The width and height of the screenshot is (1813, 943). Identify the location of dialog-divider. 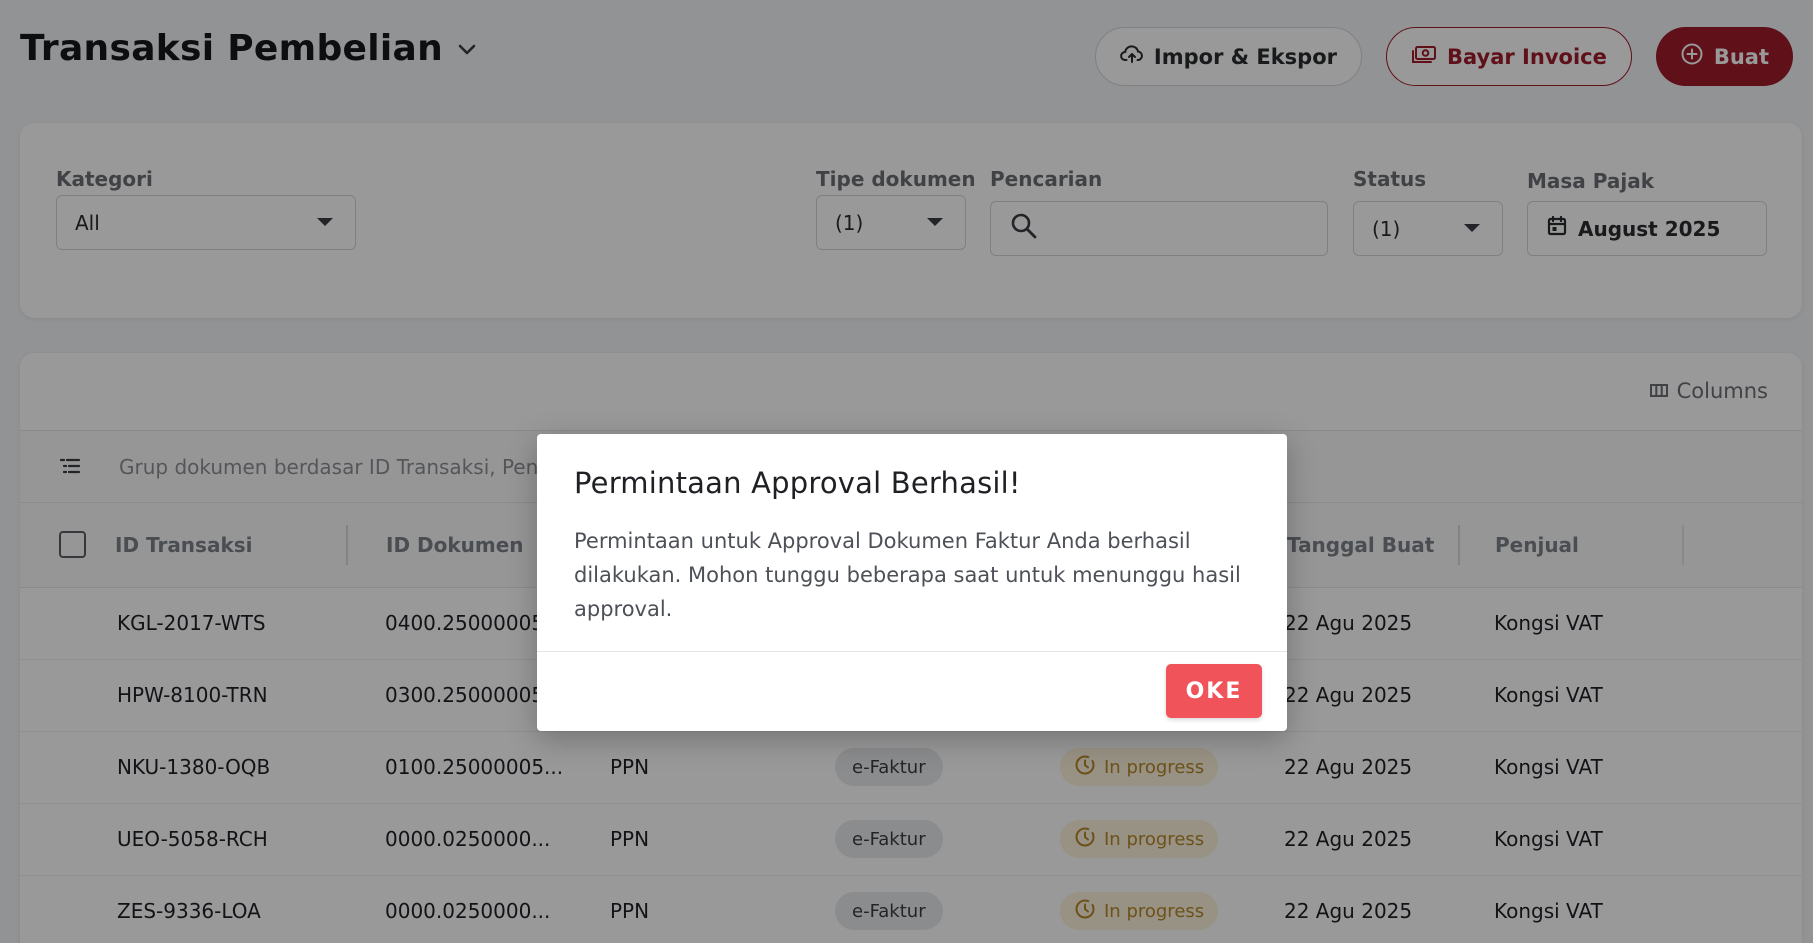
(912, 651).